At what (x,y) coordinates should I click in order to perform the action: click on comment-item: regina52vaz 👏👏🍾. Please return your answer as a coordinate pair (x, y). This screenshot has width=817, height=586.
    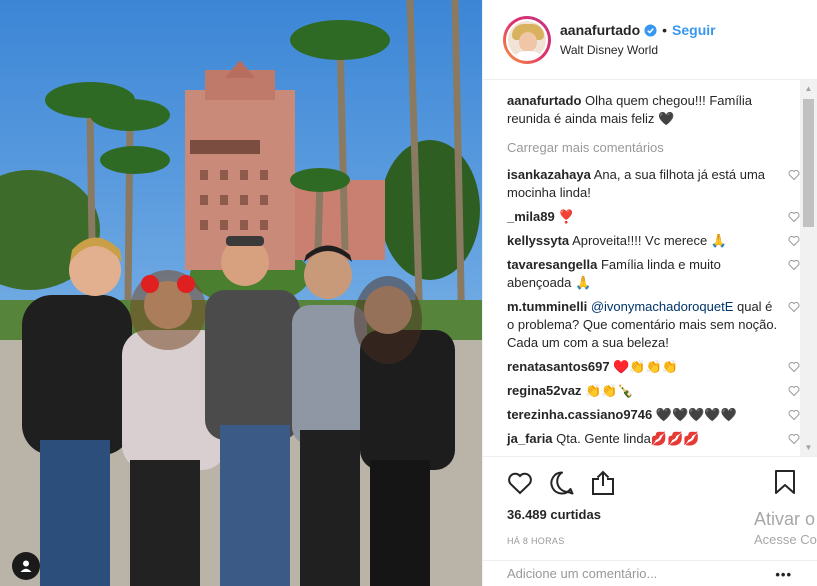
    Looking at the image, I should click on (653, 391).